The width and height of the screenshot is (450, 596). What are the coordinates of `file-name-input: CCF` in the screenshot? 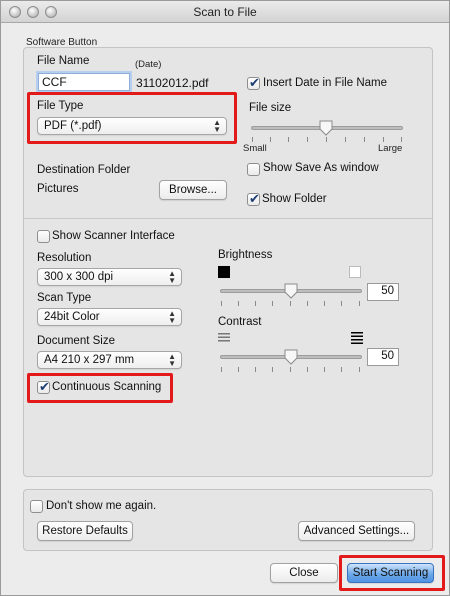 It's located at (84, 82).